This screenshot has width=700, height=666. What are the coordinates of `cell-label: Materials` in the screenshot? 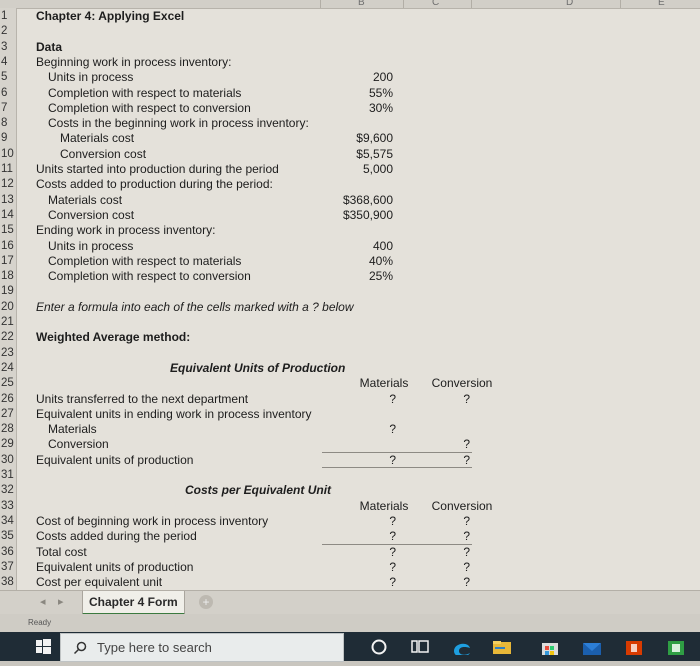 It's located at (72, 429).